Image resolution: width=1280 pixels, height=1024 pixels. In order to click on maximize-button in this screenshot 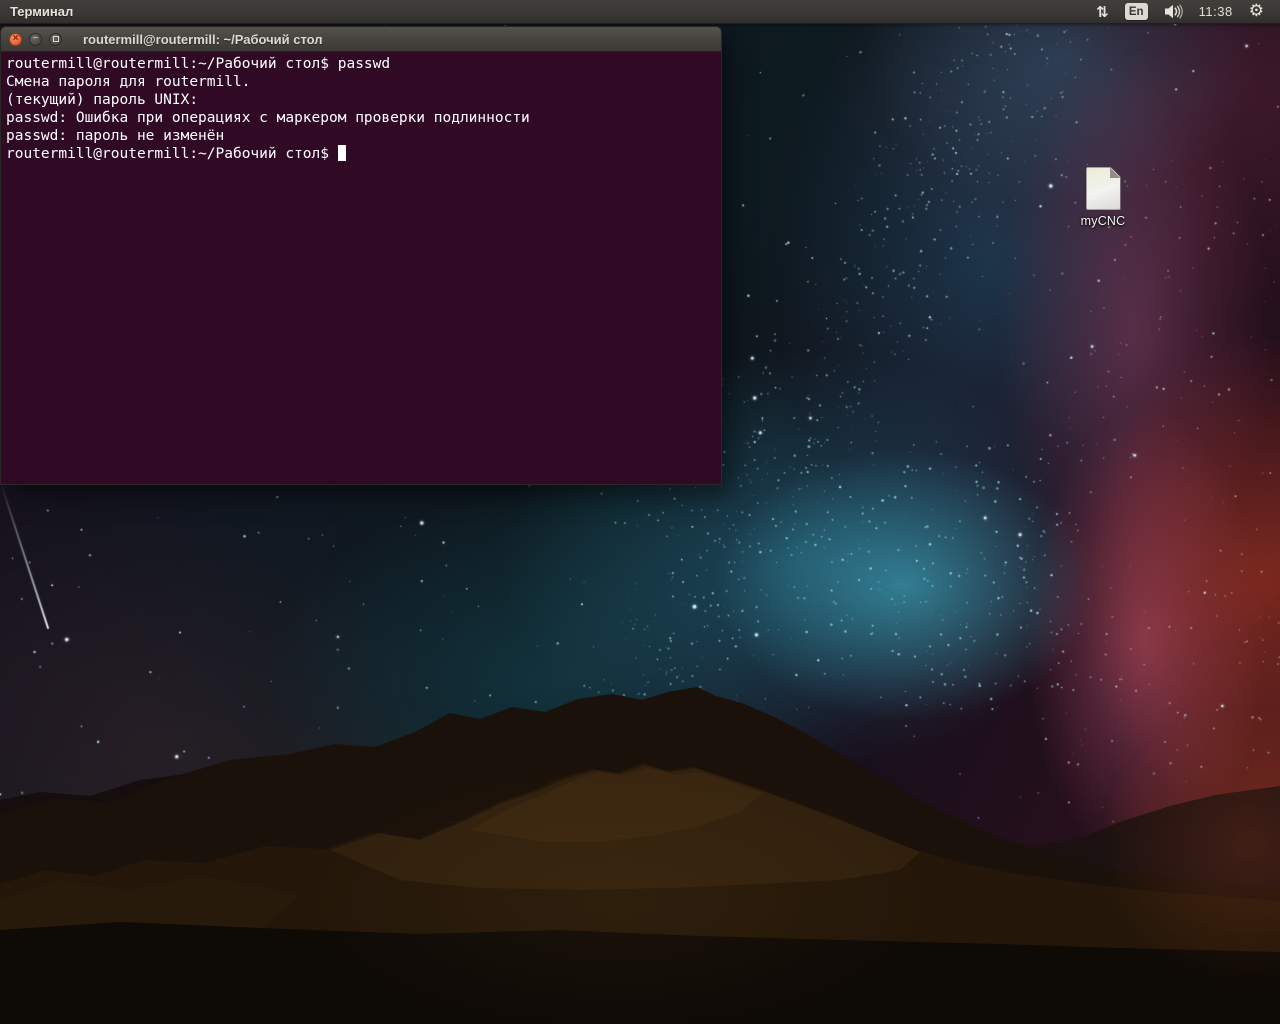, I will do `click(55, 39)`.